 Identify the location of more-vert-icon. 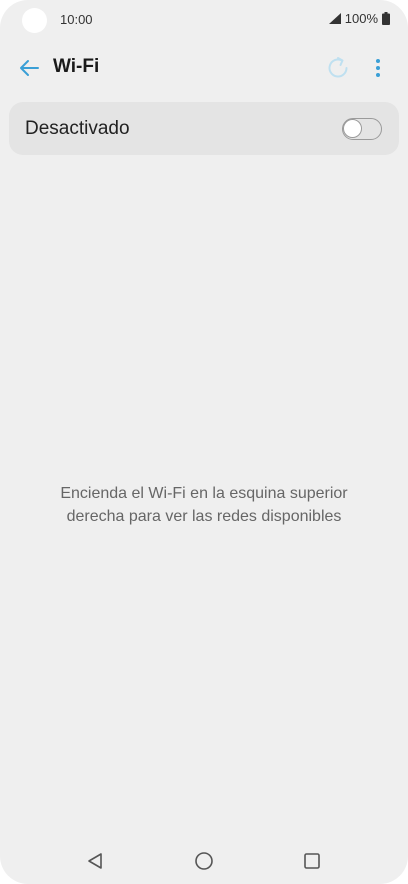
(378, 68).